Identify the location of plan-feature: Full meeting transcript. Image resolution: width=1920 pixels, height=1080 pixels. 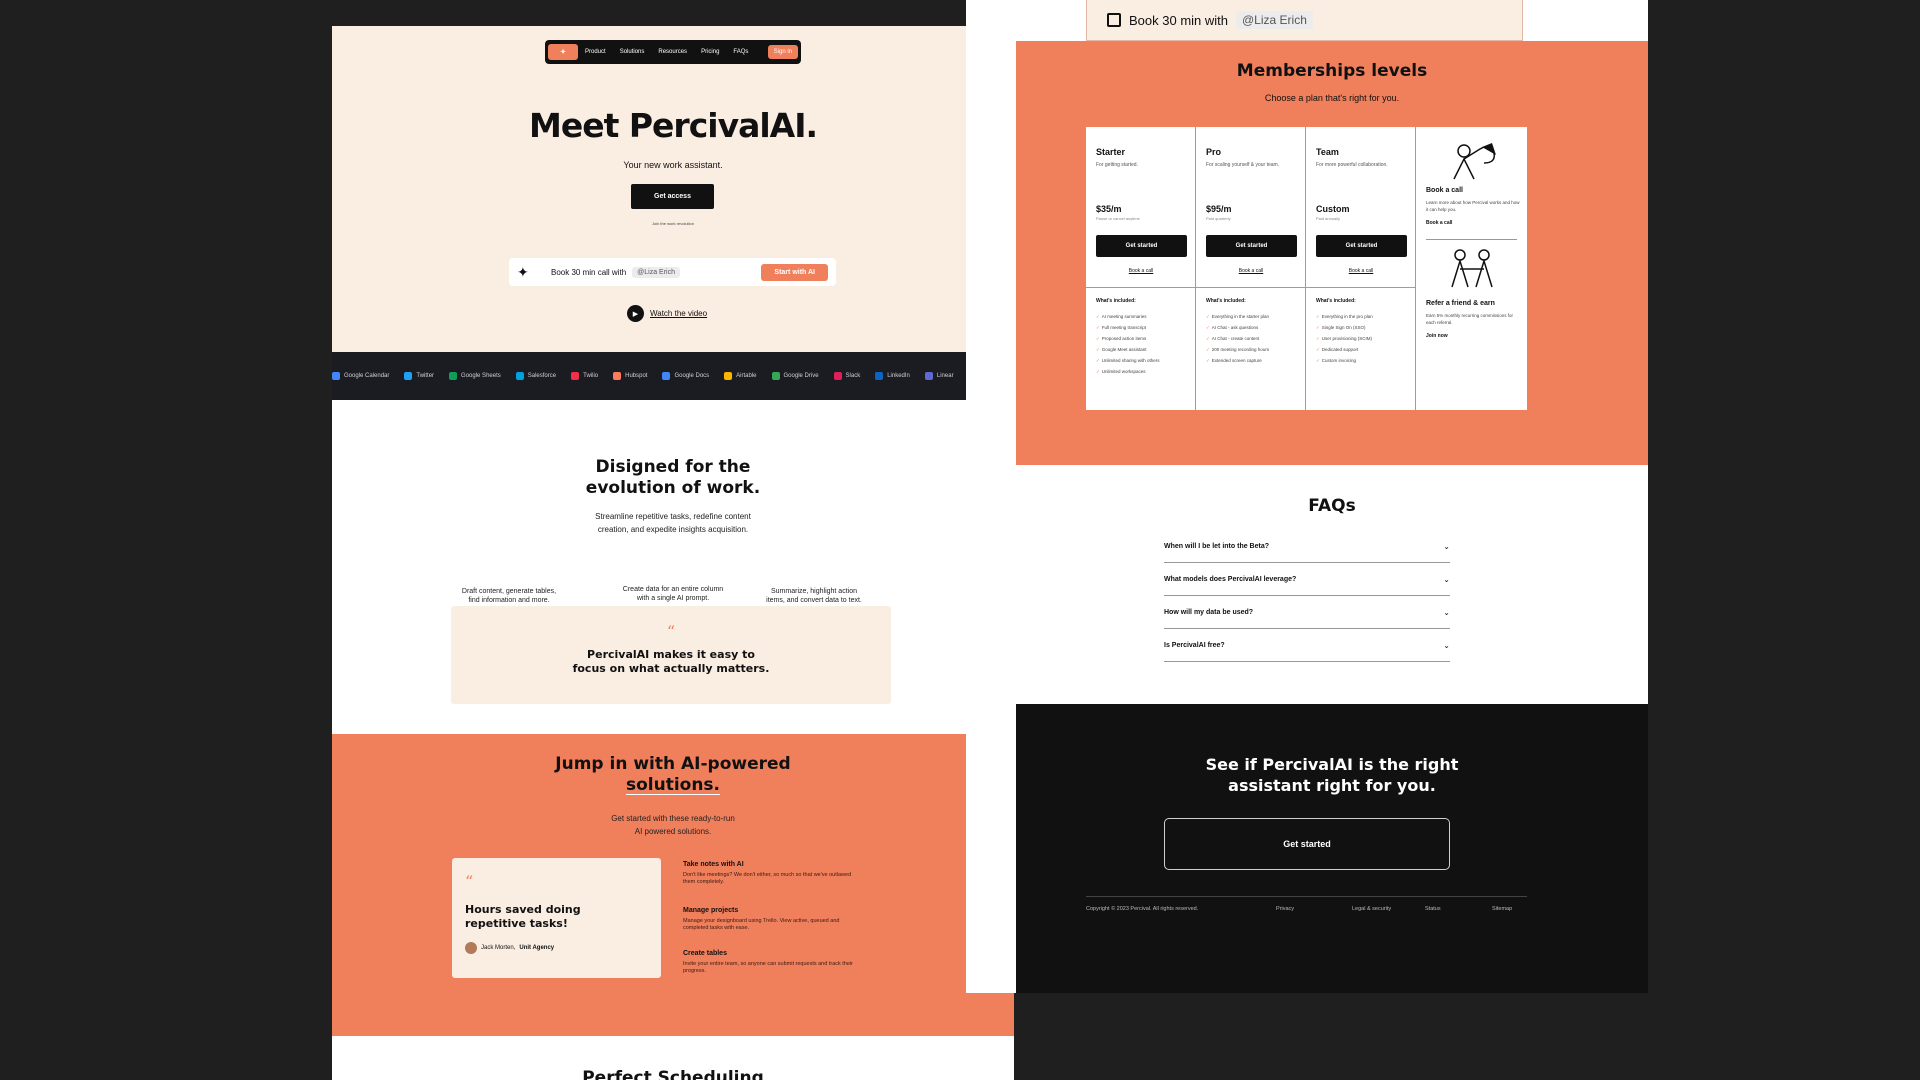
(1146, 327).